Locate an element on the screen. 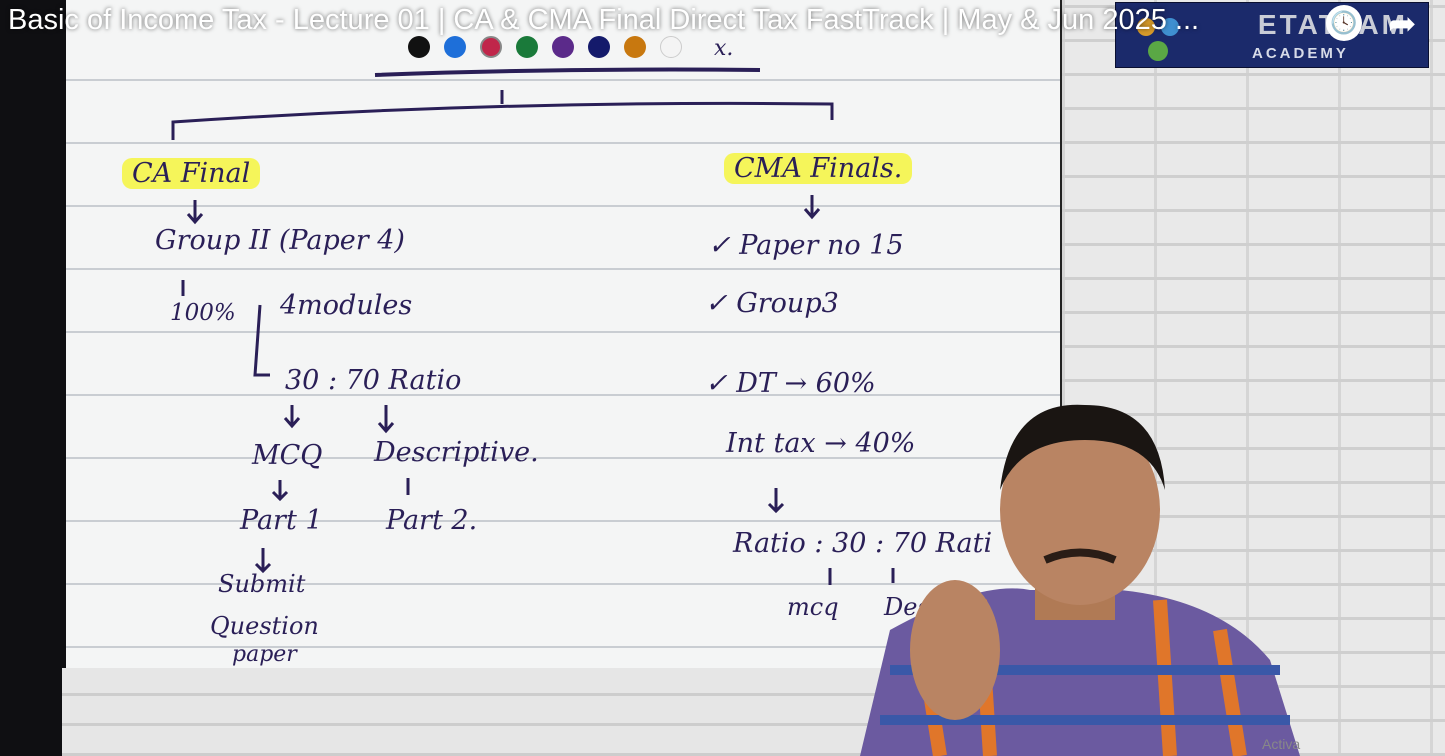  cma-mcq-text: mcq is located at coordinates (813, 607).